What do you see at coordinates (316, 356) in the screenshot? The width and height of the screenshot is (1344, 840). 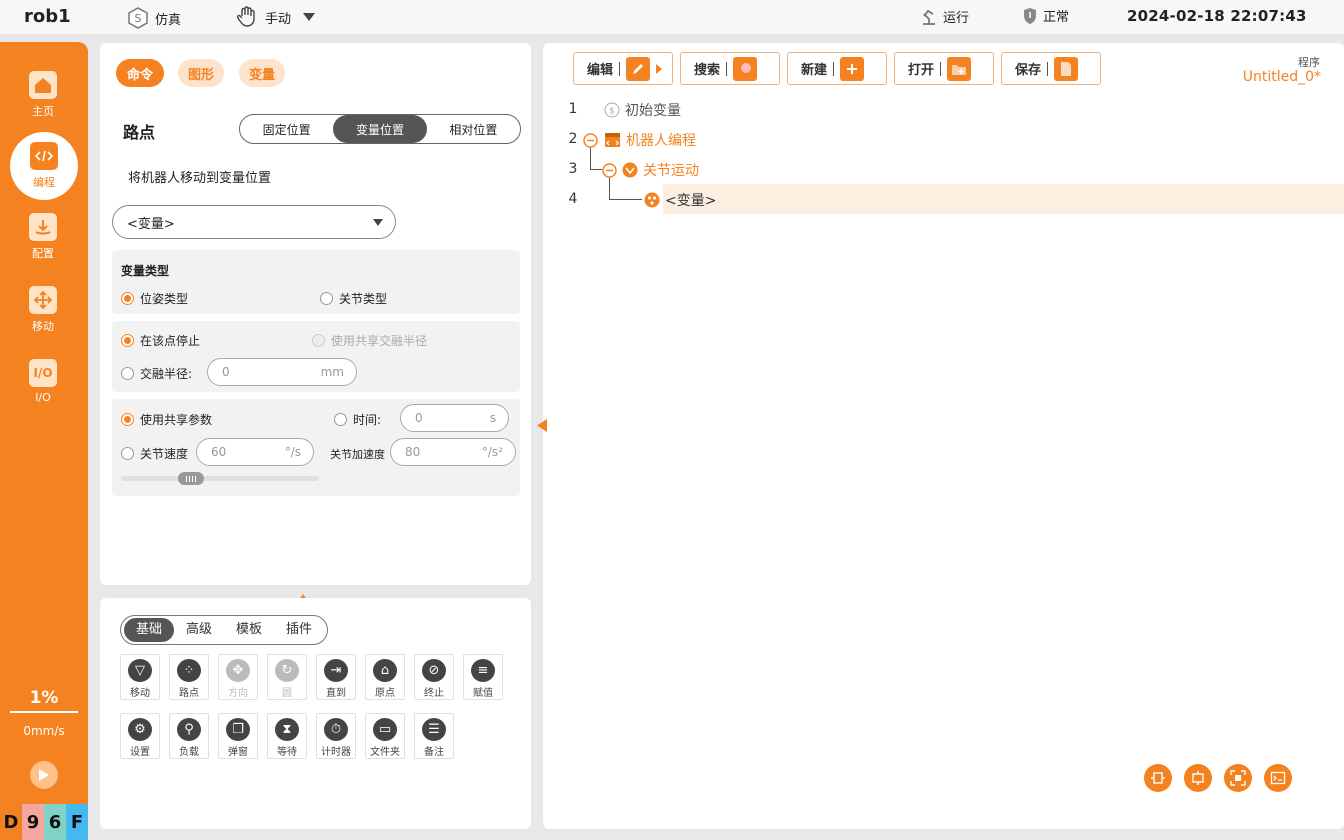 I see `blend-group: 在该点停止 使用共享交融半径 交融半径: 0 mm` at bounding box center [316, 356].